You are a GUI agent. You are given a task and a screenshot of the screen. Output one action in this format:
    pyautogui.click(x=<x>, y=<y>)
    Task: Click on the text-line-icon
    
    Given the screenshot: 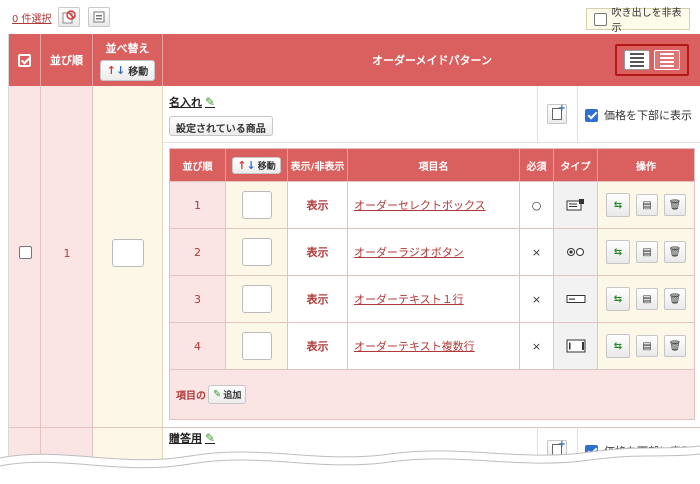 What is the action you would take?
    pyautogui.click(x=575, y=299)
    